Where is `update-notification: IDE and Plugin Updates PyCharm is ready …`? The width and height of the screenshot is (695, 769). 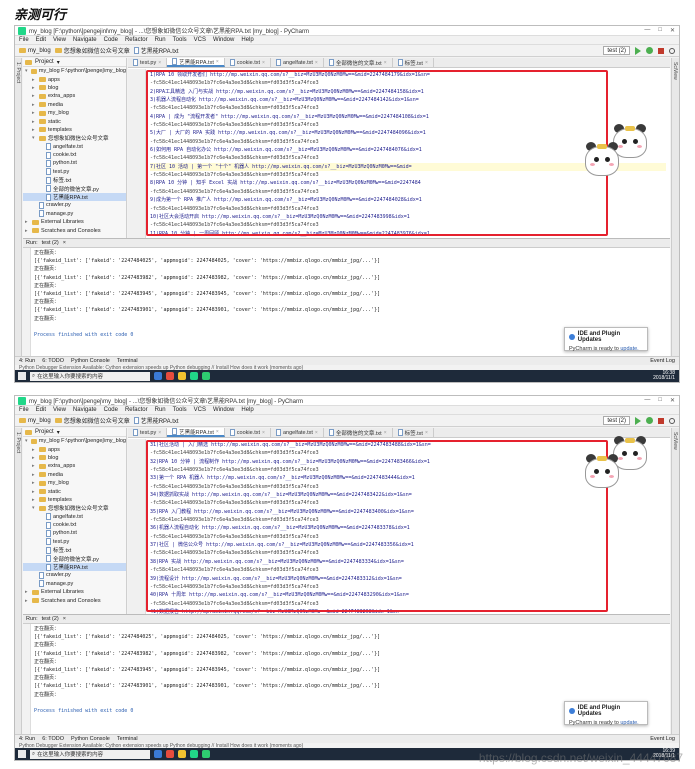 update-notification: IDE and Plugin Updates PyCharm is ready … is located at coordinates (606, 339).